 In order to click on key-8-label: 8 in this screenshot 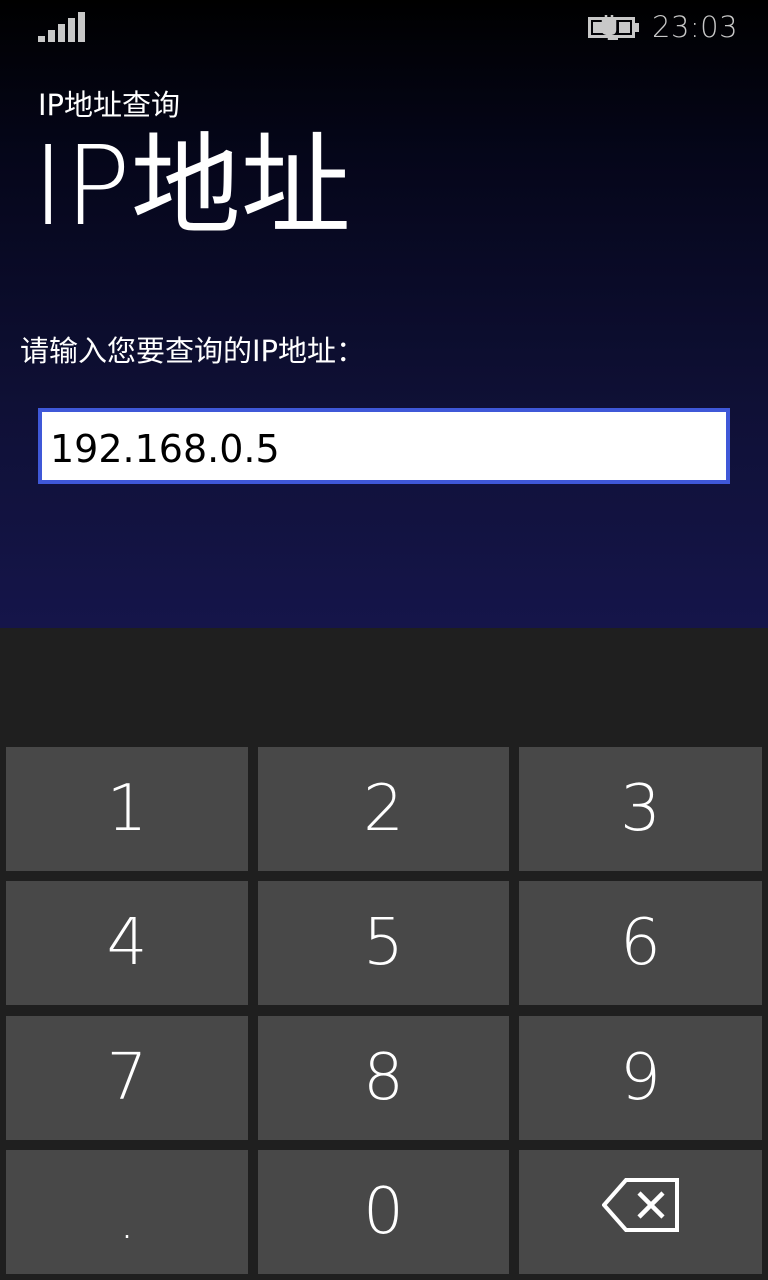, I will do `click(383, 1078)`.